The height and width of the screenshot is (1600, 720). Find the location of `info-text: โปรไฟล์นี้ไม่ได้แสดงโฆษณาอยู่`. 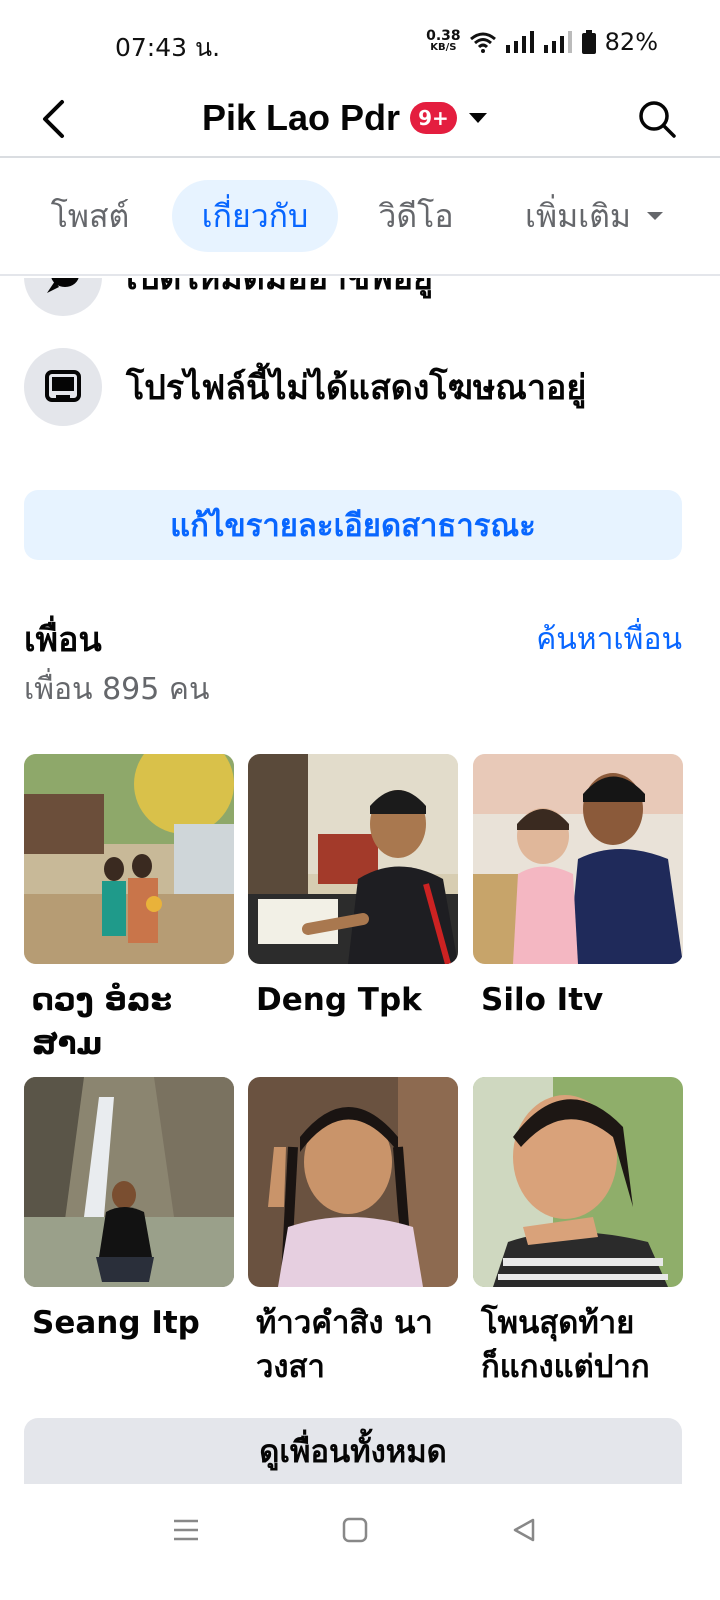

info-text: โปรไฟล์นี้ไม่ได้แสดงโฆษณาอยู่ is located at coordinates (356, 388).